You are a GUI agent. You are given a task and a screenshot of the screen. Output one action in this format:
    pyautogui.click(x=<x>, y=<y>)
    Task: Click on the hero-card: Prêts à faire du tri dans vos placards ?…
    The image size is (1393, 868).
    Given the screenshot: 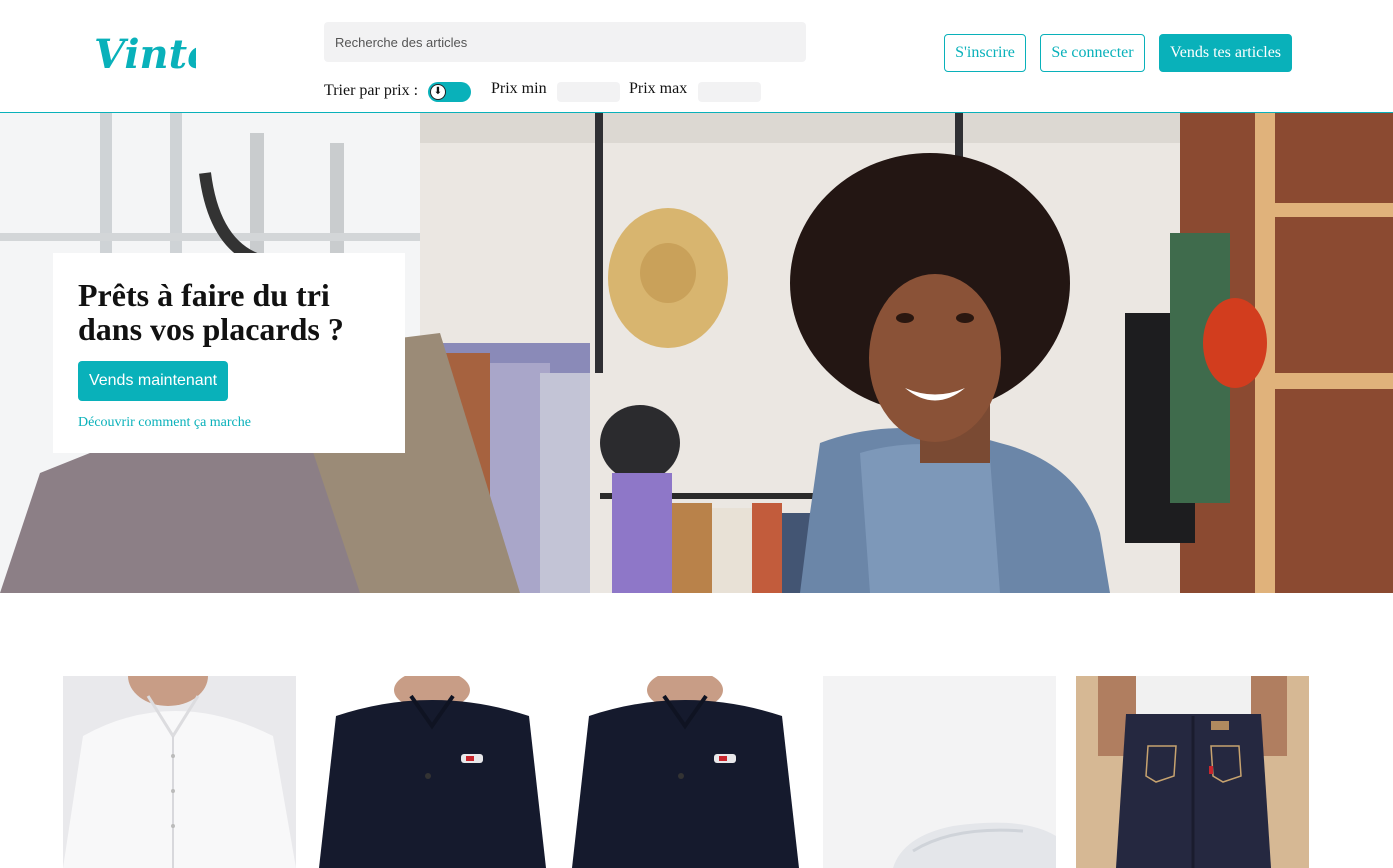 What is the action you would take?
    pyautogui.click(x=229, y=353)
    